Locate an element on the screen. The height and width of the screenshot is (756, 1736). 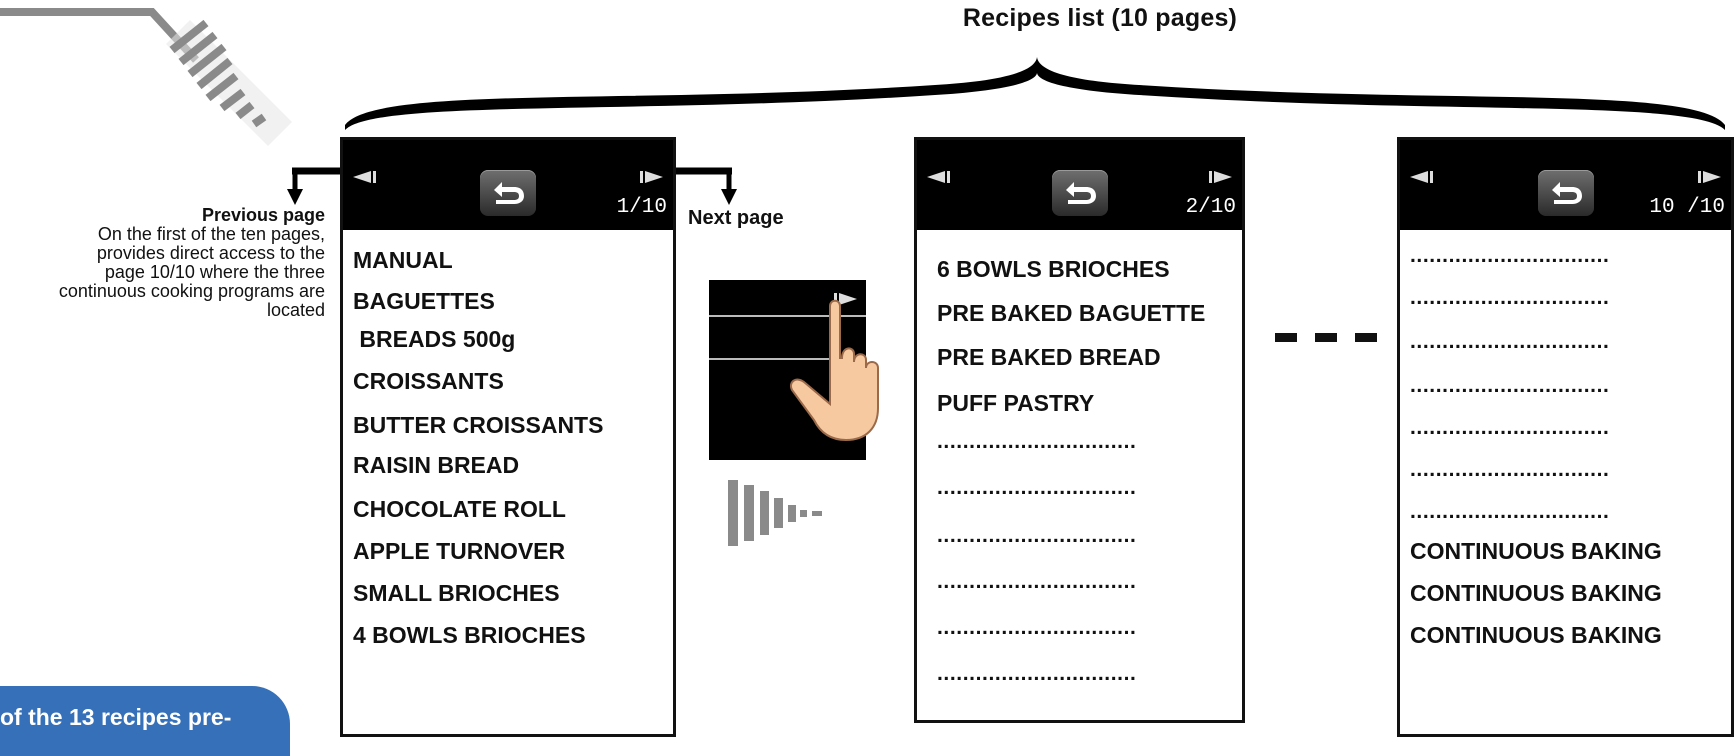
list-item: CHOCOLATE ROLL is located at coordinates (459, 509).